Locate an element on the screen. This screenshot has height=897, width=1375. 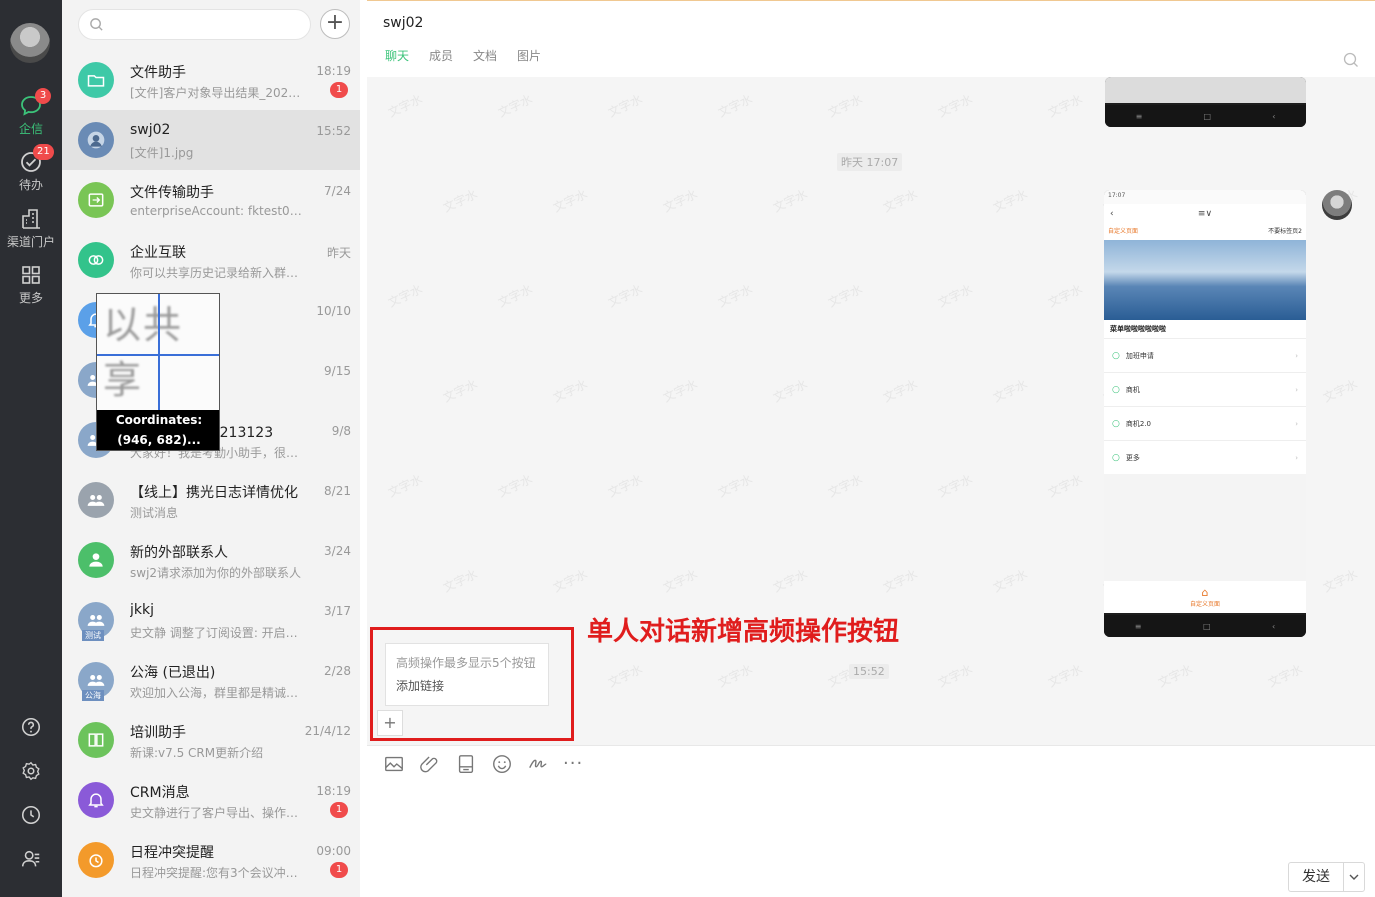
image-message-previous: ≡ □ ‹ is located at coordinates (1205, 102).